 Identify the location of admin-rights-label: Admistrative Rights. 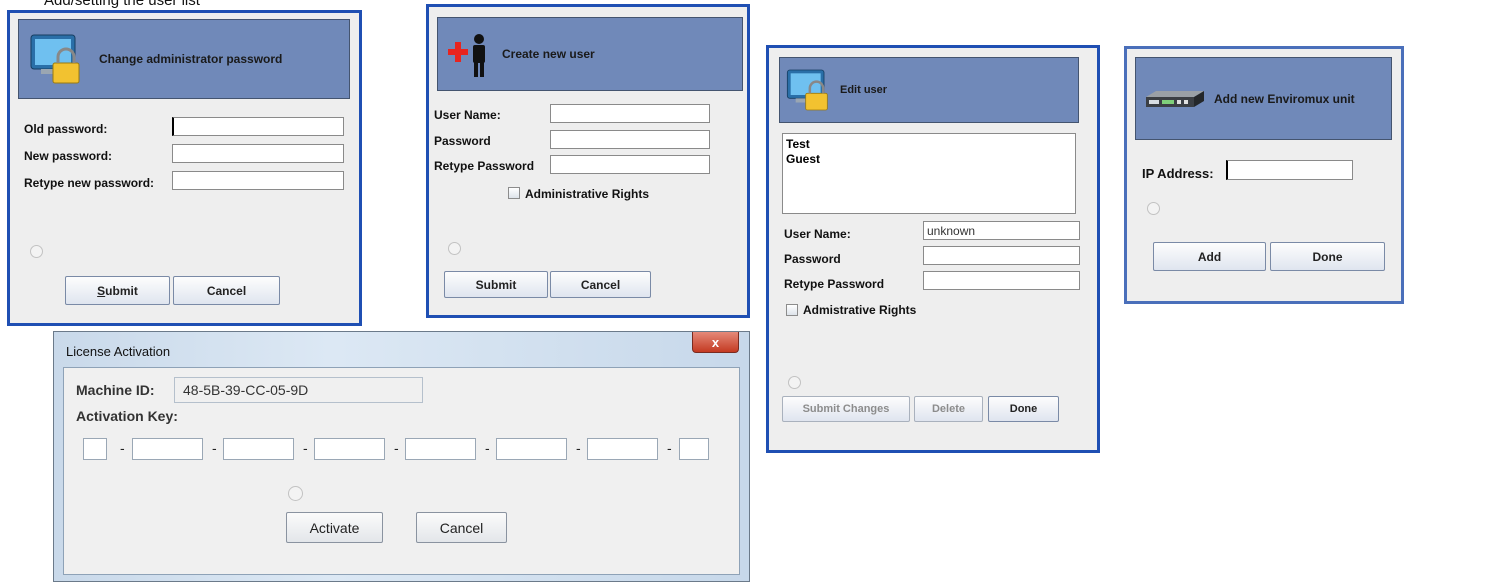
(860, 310).